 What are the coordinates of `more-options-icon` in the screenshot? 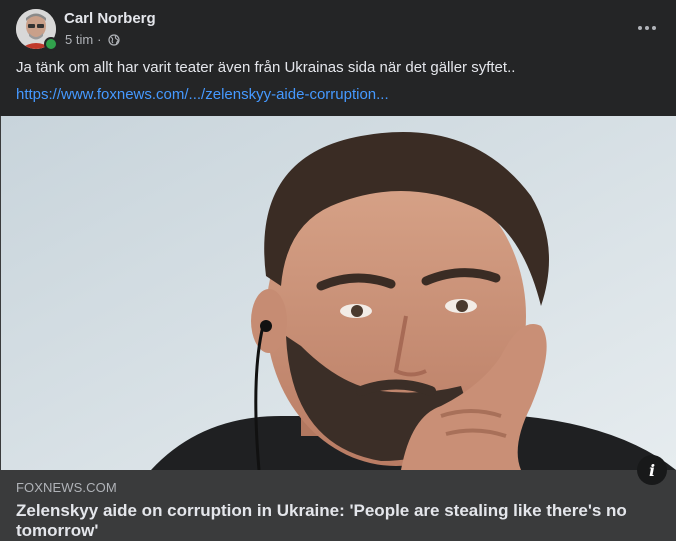 It's located at (647, 28).